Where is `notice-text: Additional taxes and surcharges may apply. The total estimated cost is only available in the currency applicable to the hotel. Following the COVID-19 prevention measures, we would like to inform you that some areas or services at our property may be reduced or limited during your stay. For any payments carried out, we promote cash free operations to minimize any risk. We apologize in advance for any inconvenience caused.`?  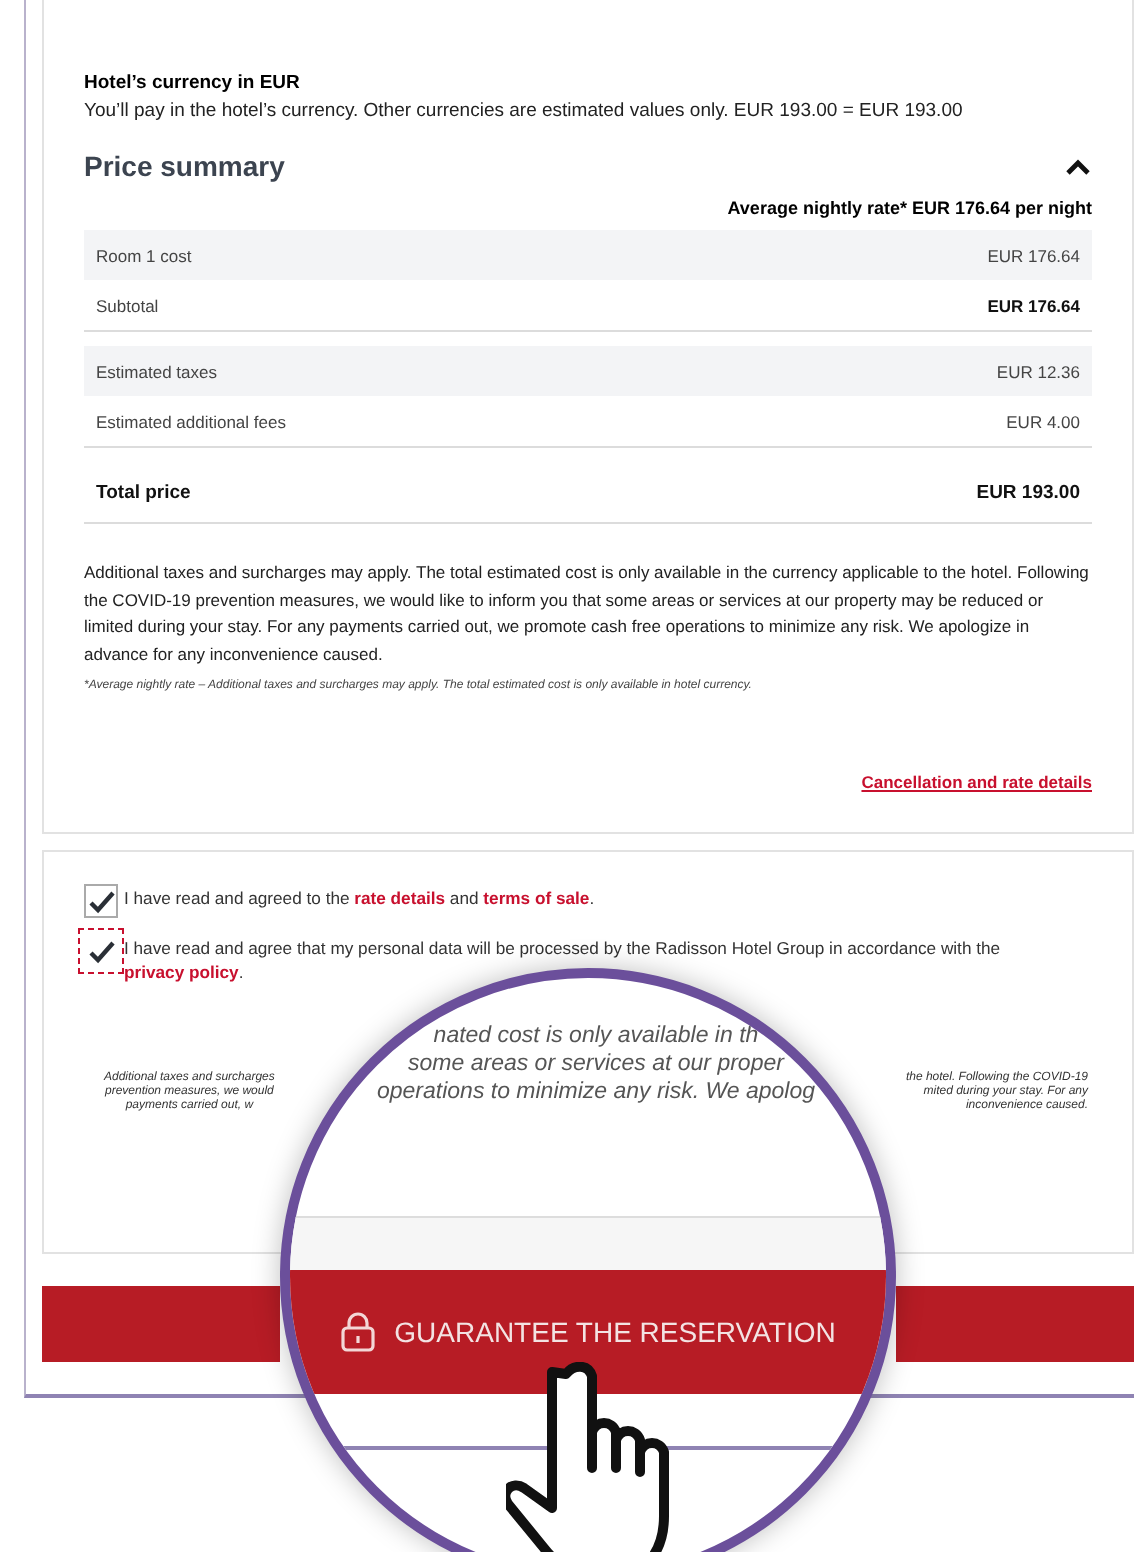
notice-text: Additional taxes and surcharges may apply. The total estimated cost is only available in the currency applicable to the hotel. Following the COVID-19 prevention measures, we would like to inform you that some areas or services at our property may be reduced or limited during your stay. For any payments carried out, we promote cash free operations to minimize any risk. We apologize in advance for any inconvenience caused. is located at coordinates (587, 614).